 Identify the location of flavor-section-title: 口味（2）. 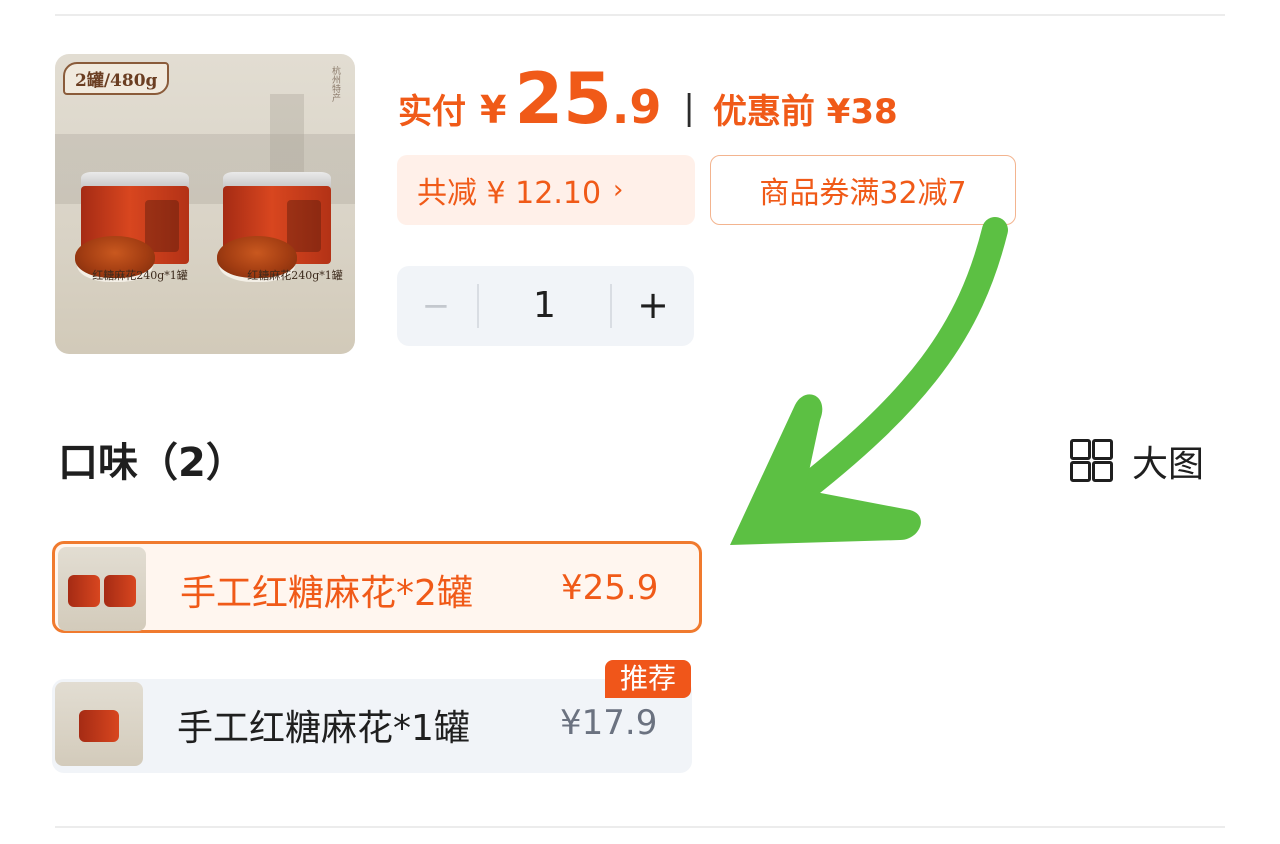
(152, 463).